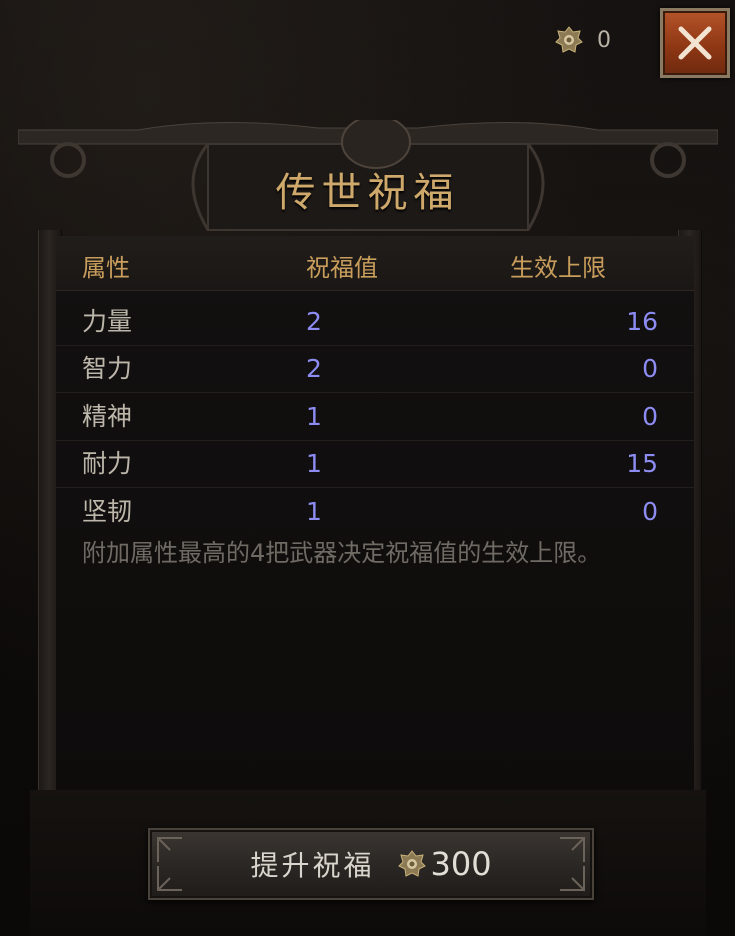  What do you see at coordinates (375, 464) in the screenshot?
I see `table-row: 耐力 1 15` at bounding box center [375, 464].